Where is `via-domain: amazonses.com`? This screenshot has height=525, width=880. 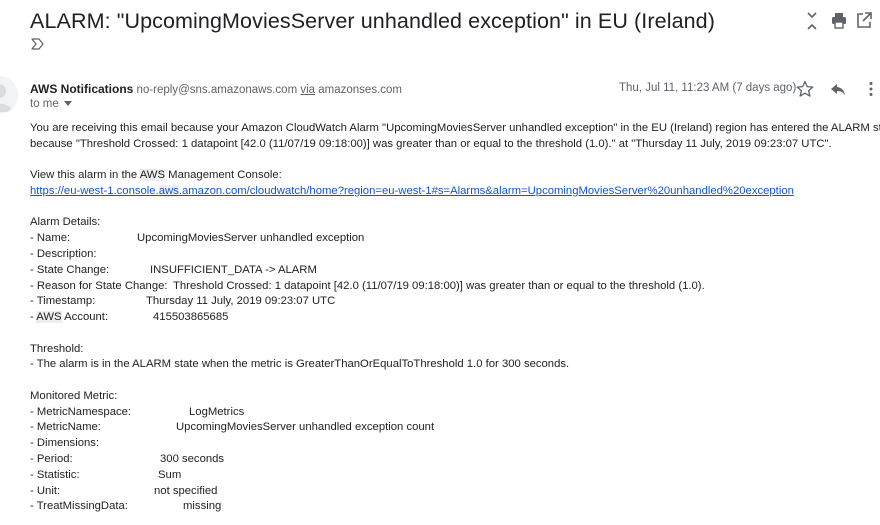 via-domain: amazonses.com is located at coordinates (360, 90).